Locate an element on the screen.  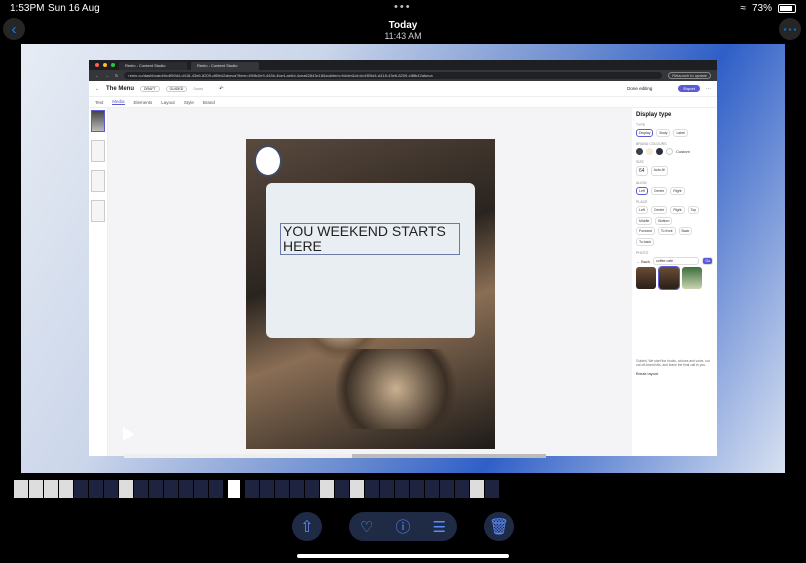
done-editing-button: Done editing is located at coordinates (639, 88).